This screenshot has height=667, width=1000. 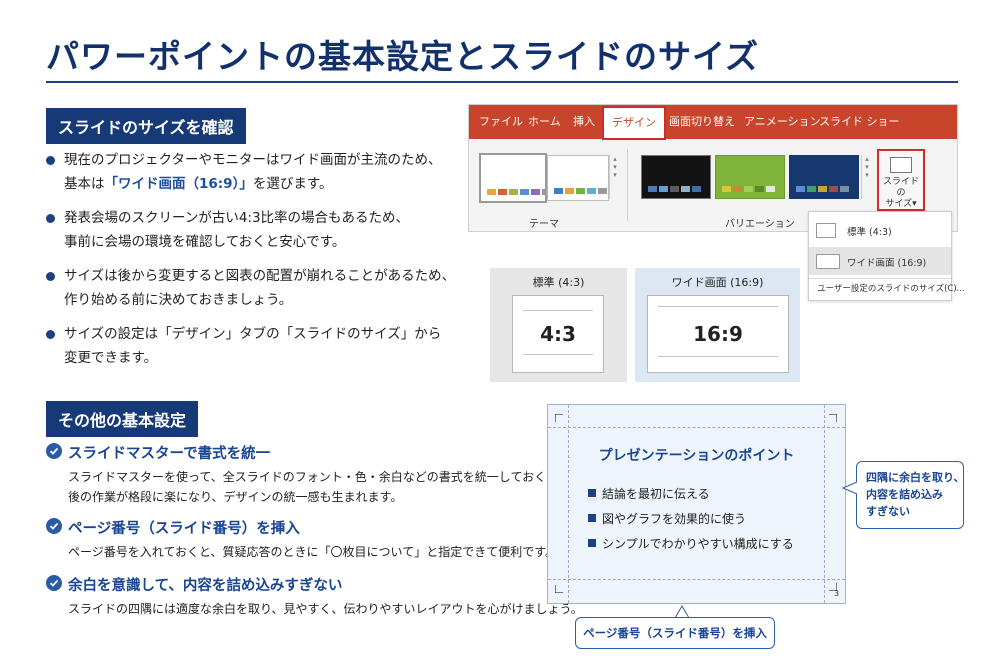 I want to click on tab-home: ホーム, so click(x=544, y=122).